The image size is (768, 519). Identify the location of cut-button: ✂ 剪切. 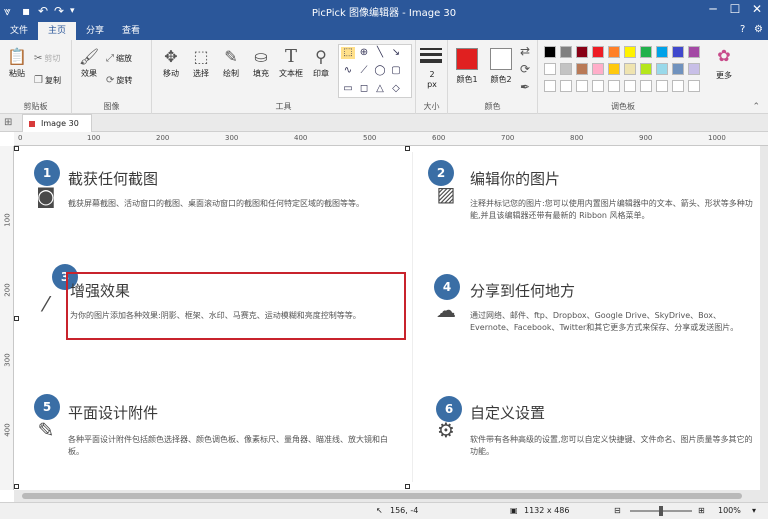
(47, 59).